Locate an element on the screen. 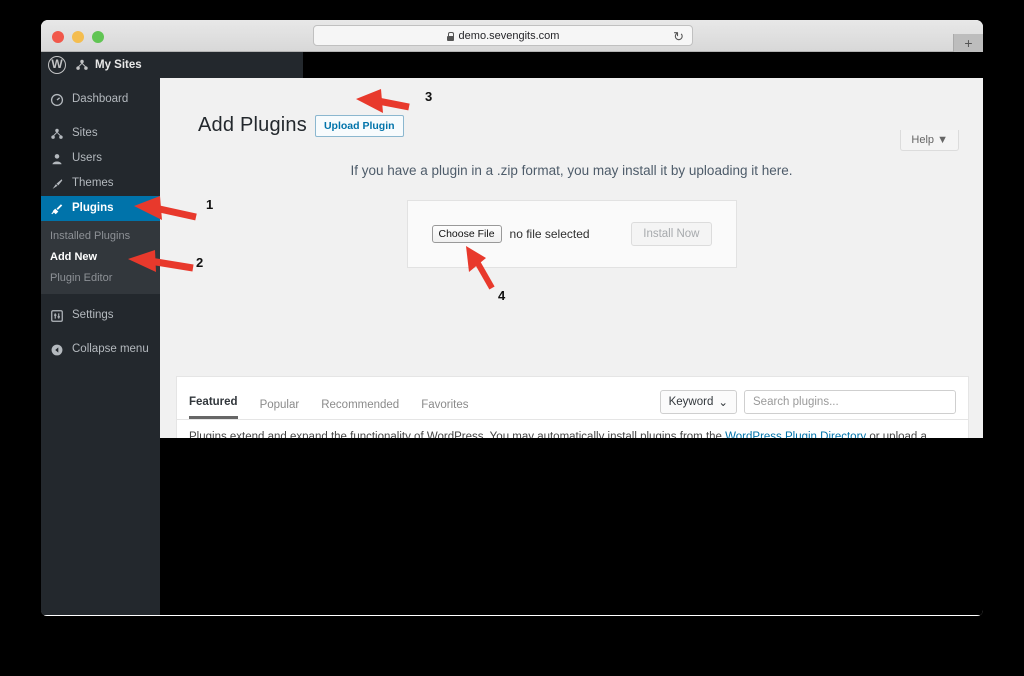 The image size is (1024, 676). submenu-label-add-new: Add New is located at coordinates (74, 256).